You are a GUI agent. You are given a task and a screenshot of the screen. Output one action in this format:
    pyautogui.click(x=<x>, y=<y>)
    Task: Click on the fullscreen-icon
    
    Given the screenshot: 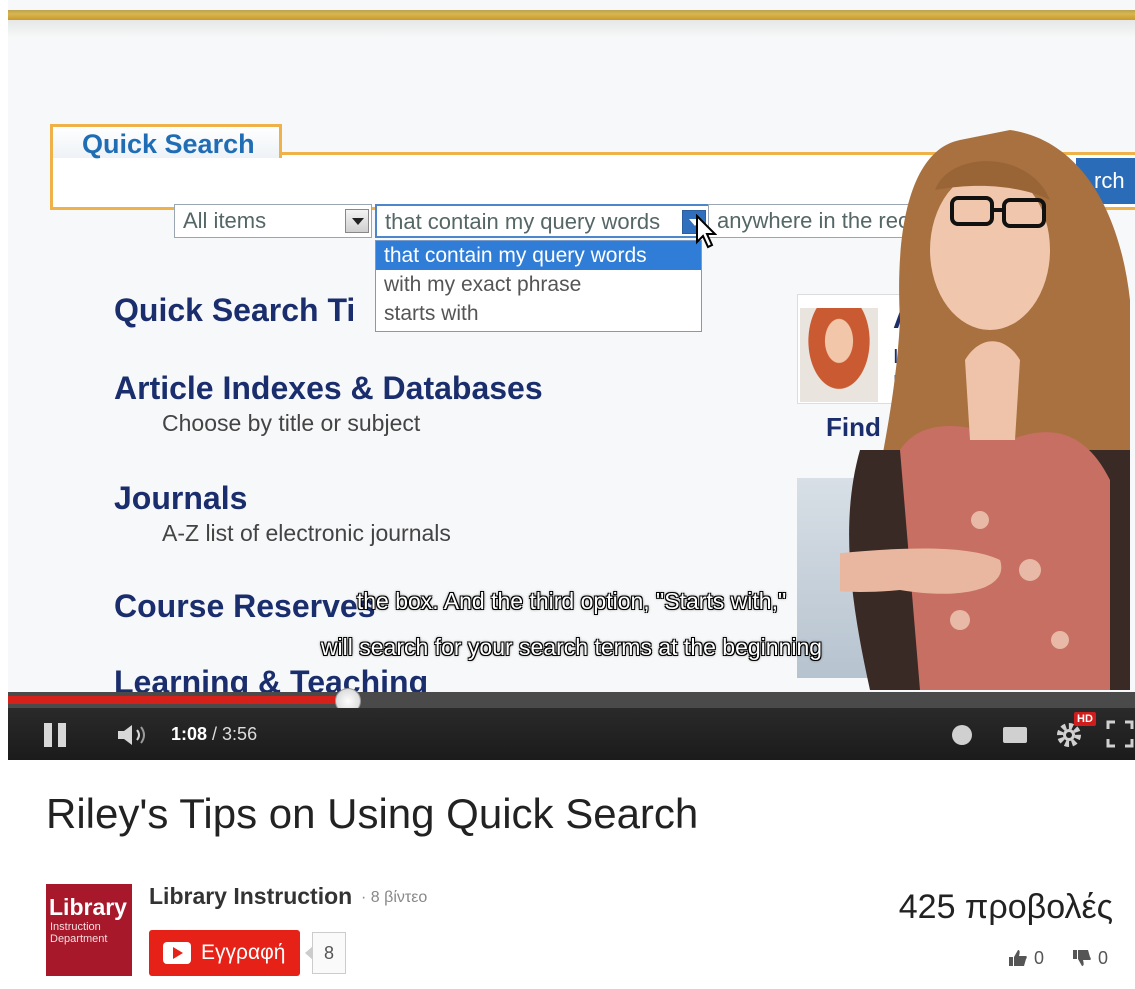 What is the action you would take?
    pyautogui.click(x=1120, y=734)
    